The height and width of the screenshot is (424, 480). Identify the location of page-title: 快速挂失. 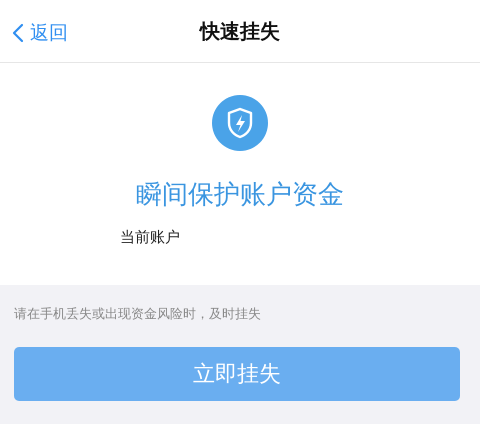
(240, 31).